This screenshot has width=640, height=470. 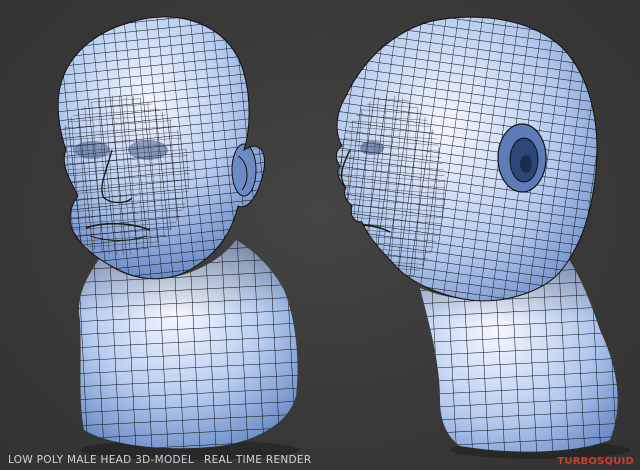 I want to click on render-label: REAL TIME RENDER, so click(x=258, y=460).